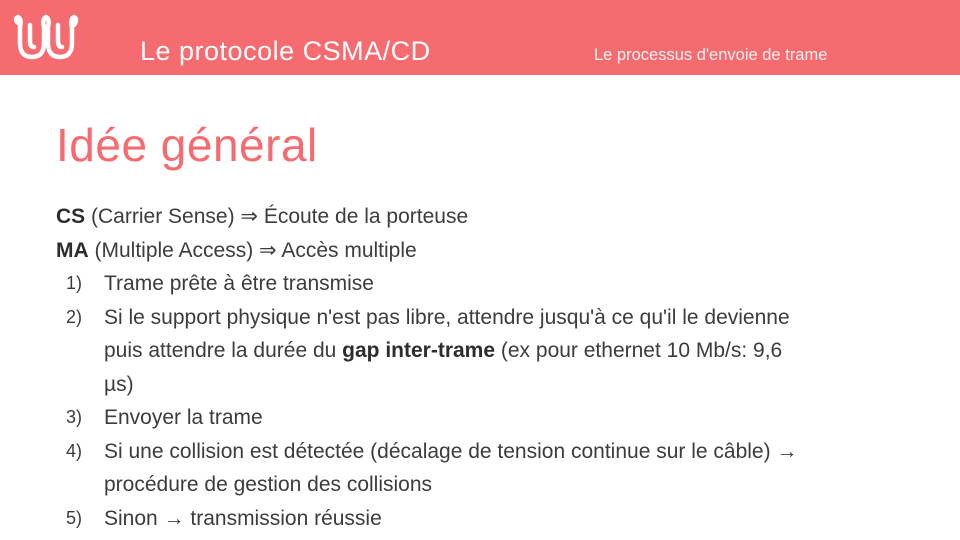 Image resolution: width=960 pixels, height=540 pixels. What do you see at coordinates (419, 350) in the screenshot?
I see `gap-inter-trame-term: gap inter-trame` at bounding box center [419, 350].